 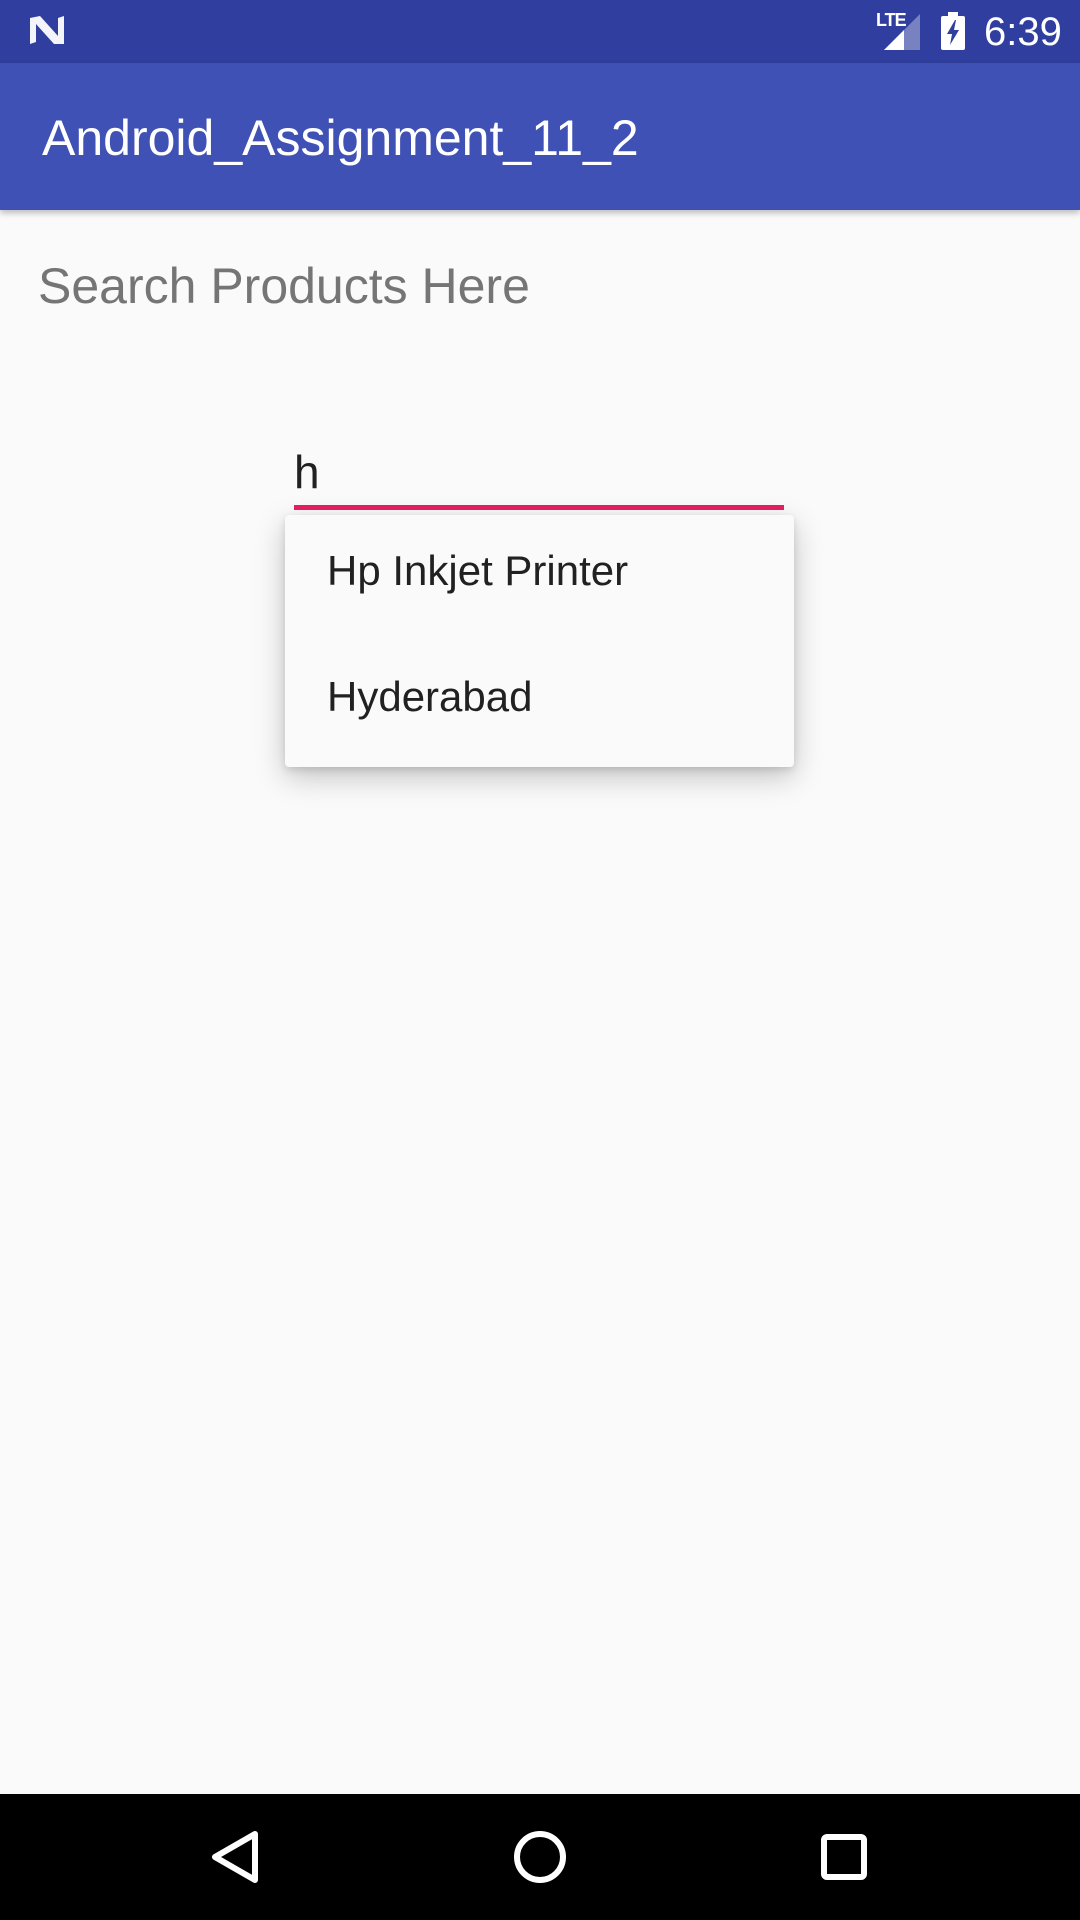 I want to click on back-icon, so click(x=236, y=1857).